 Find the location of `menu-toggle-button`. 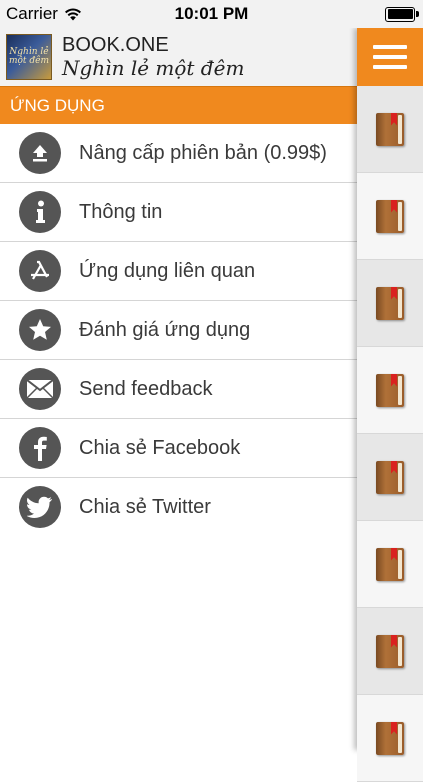

menu-toggle-button is located at coordinates (390, 57).